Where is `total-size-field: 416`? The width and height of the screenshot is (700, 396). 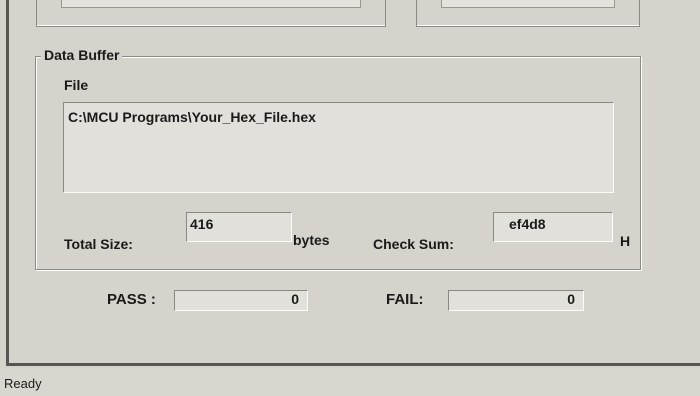
total-size-field: 416 is located at coordinates (239, 227).